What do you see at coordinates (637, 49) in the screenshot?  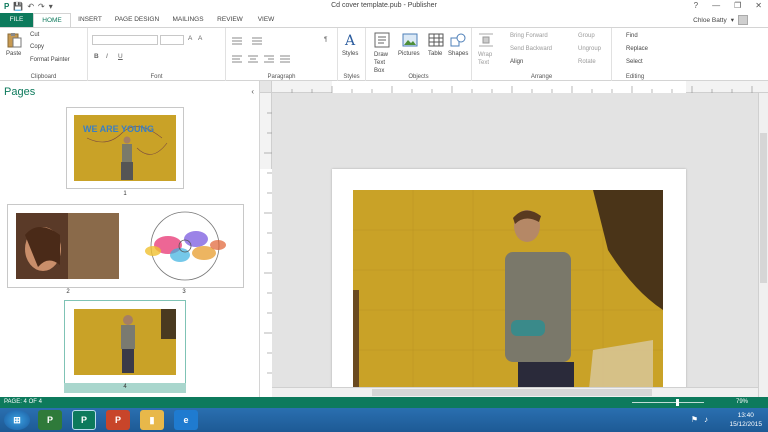 I see `replace-button: Replace` at bounding box center [637, 49].